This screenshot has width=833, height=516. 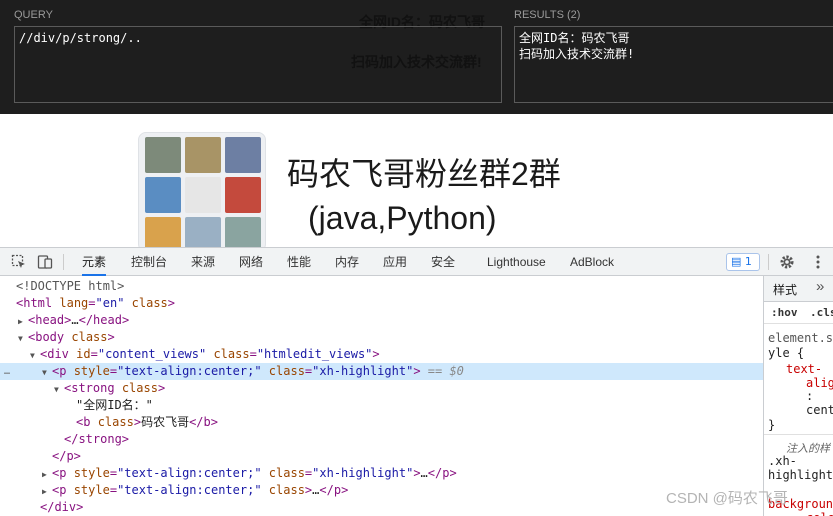 What do you see at coordinates (347, 262) in the screenshot?
I see `tab-memory: 内存` at bounding box center [347, 262].